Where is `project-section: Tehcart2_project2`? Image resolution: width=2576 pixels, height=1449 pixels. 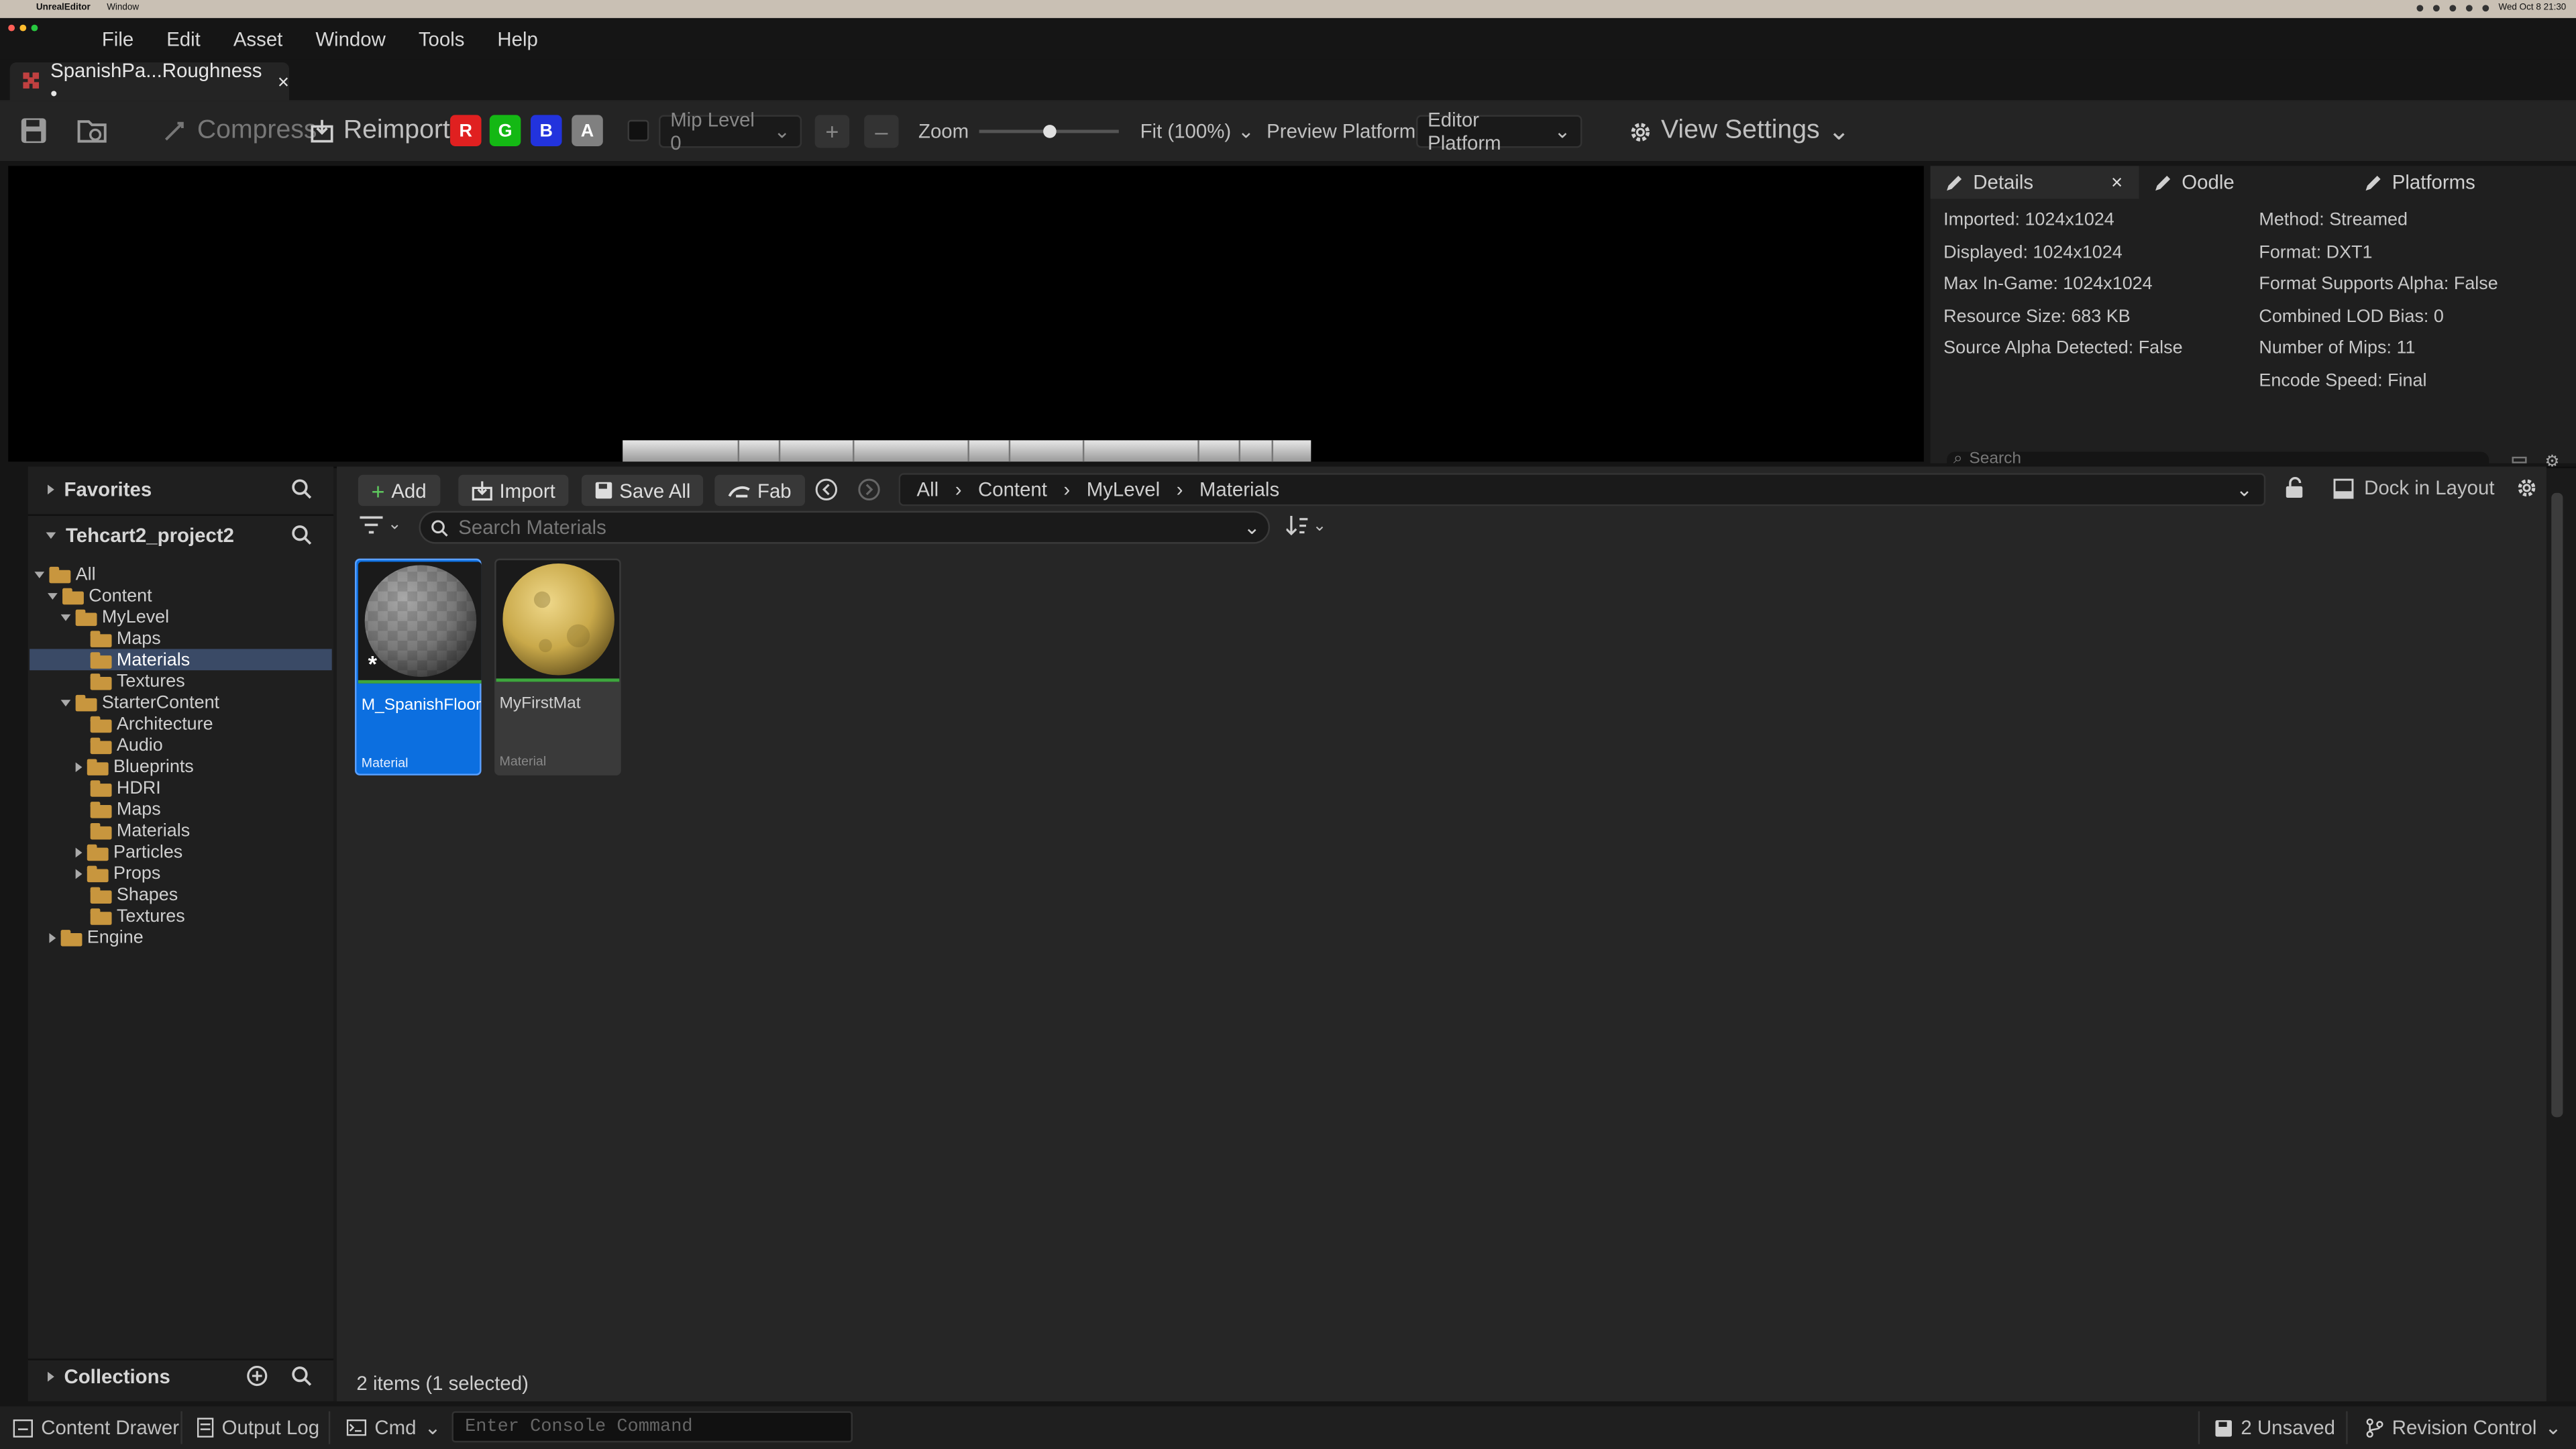 project-section: Tehcart2_project2 is located at coordinates (140, 535).